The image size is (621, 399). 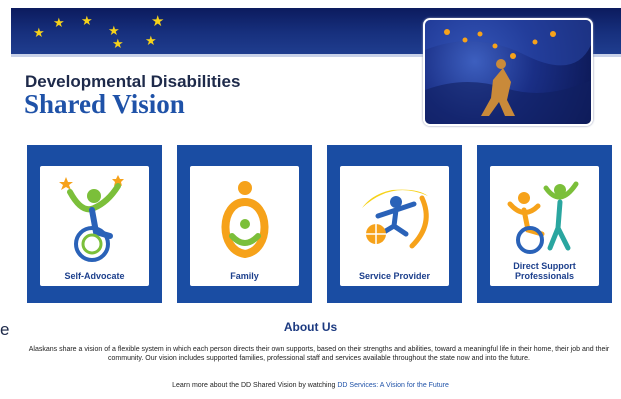 I want to click on tile-label: Self-Advocate, so click(x=94, y=276).